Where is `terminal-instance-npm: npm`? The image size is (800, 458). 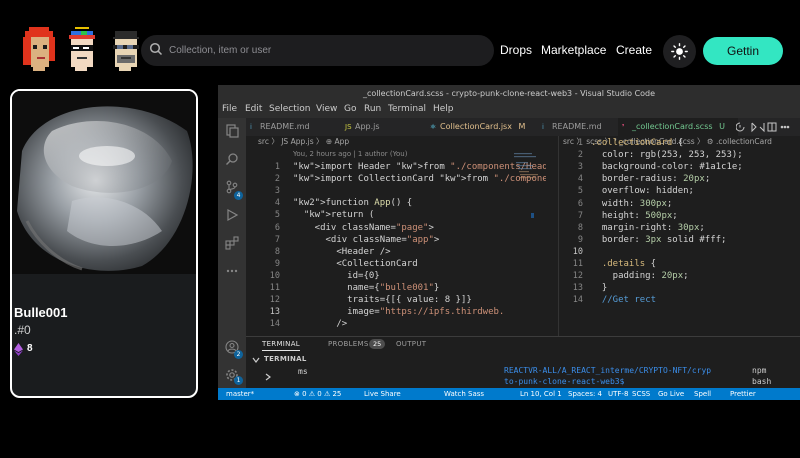 terminal-instance-npm: npm is located at coordinates (759, 371).